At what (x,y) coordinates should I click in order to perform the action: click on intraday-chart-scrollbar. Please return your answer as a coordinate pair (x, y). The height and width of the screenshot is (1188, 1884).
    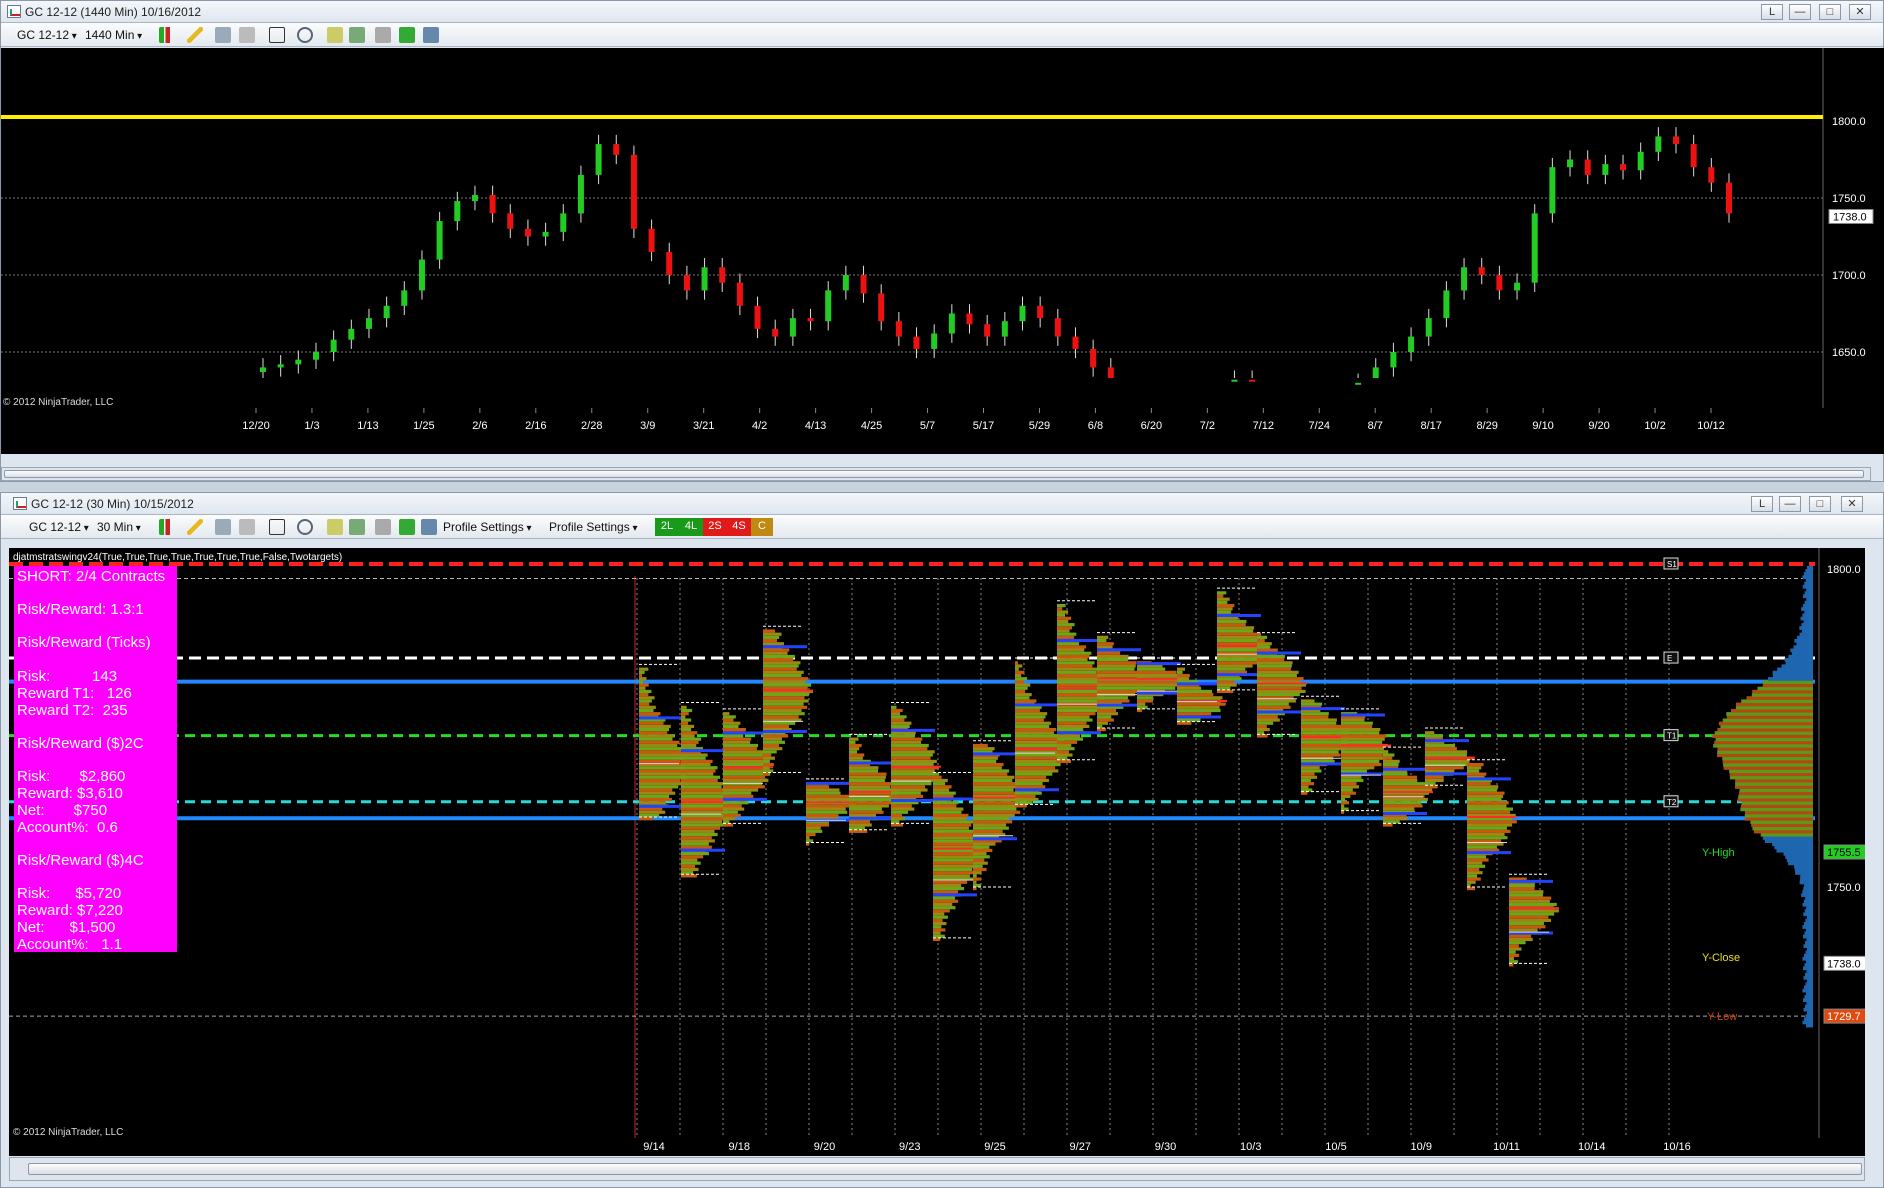
    Looking at the image, I should click on (937, 1169).